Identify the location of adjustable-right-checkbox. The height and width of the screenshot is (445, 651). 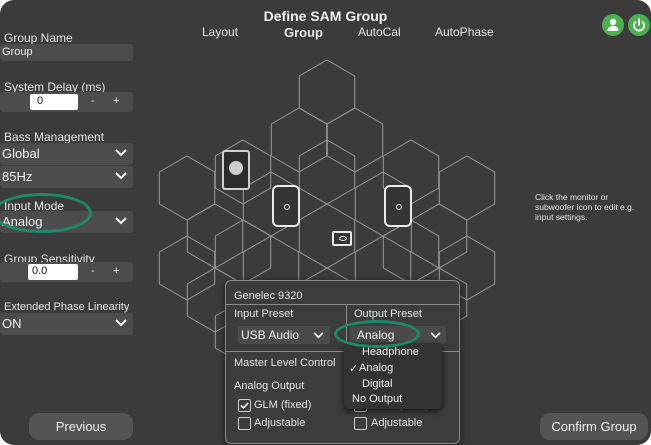
(360, 423).